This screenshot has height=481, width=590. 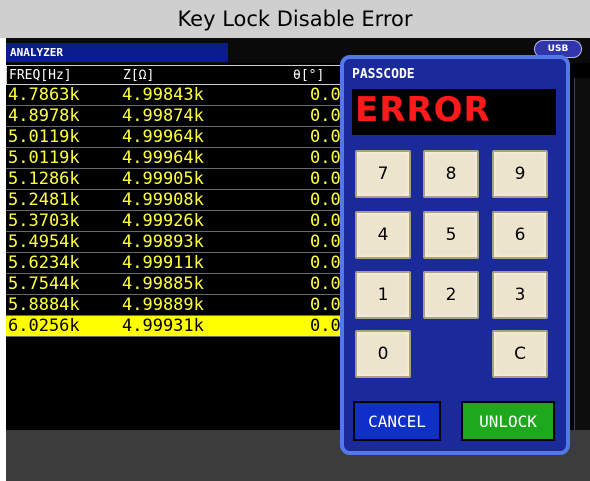 I want to click on table-row: 5.3703k 4.99926k 0.0, so click(x=176, y=221).